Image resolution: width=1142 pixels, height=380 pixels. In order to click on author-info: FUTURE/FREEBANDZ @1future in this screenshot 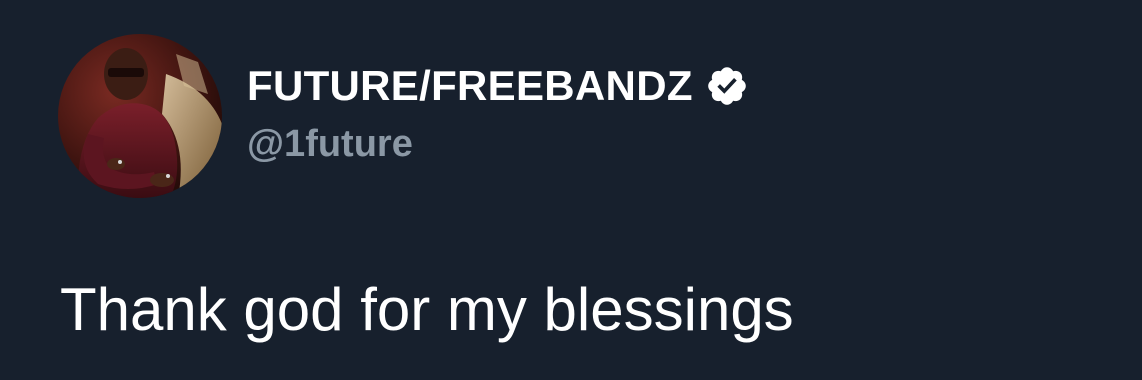, I will do `click(498, 113)`.